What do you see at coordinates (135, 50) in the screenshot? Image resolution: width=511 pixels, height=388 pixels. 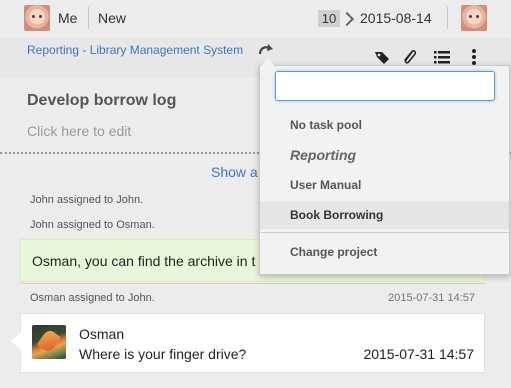 I see `project-link: Reporting - Library Management System` at bounding box center [135, 50].